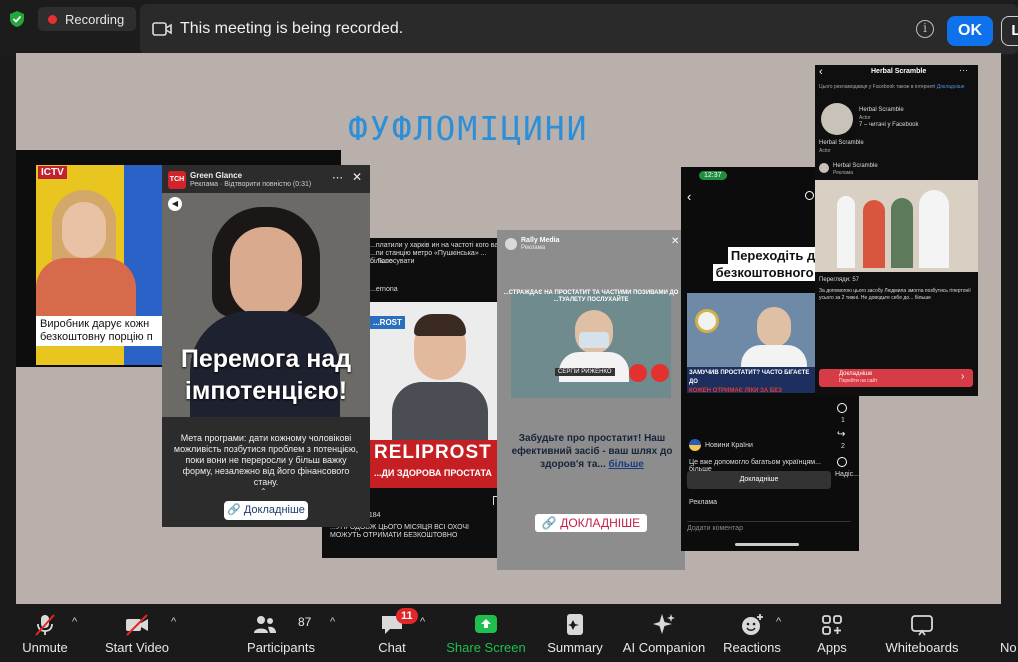 The width and height of the screenshot is (1018, 662). What do you see at coordinates (45, 647) in the screenshot?
I see `unmute-label: Unmute` at bounding box center [45, 647].